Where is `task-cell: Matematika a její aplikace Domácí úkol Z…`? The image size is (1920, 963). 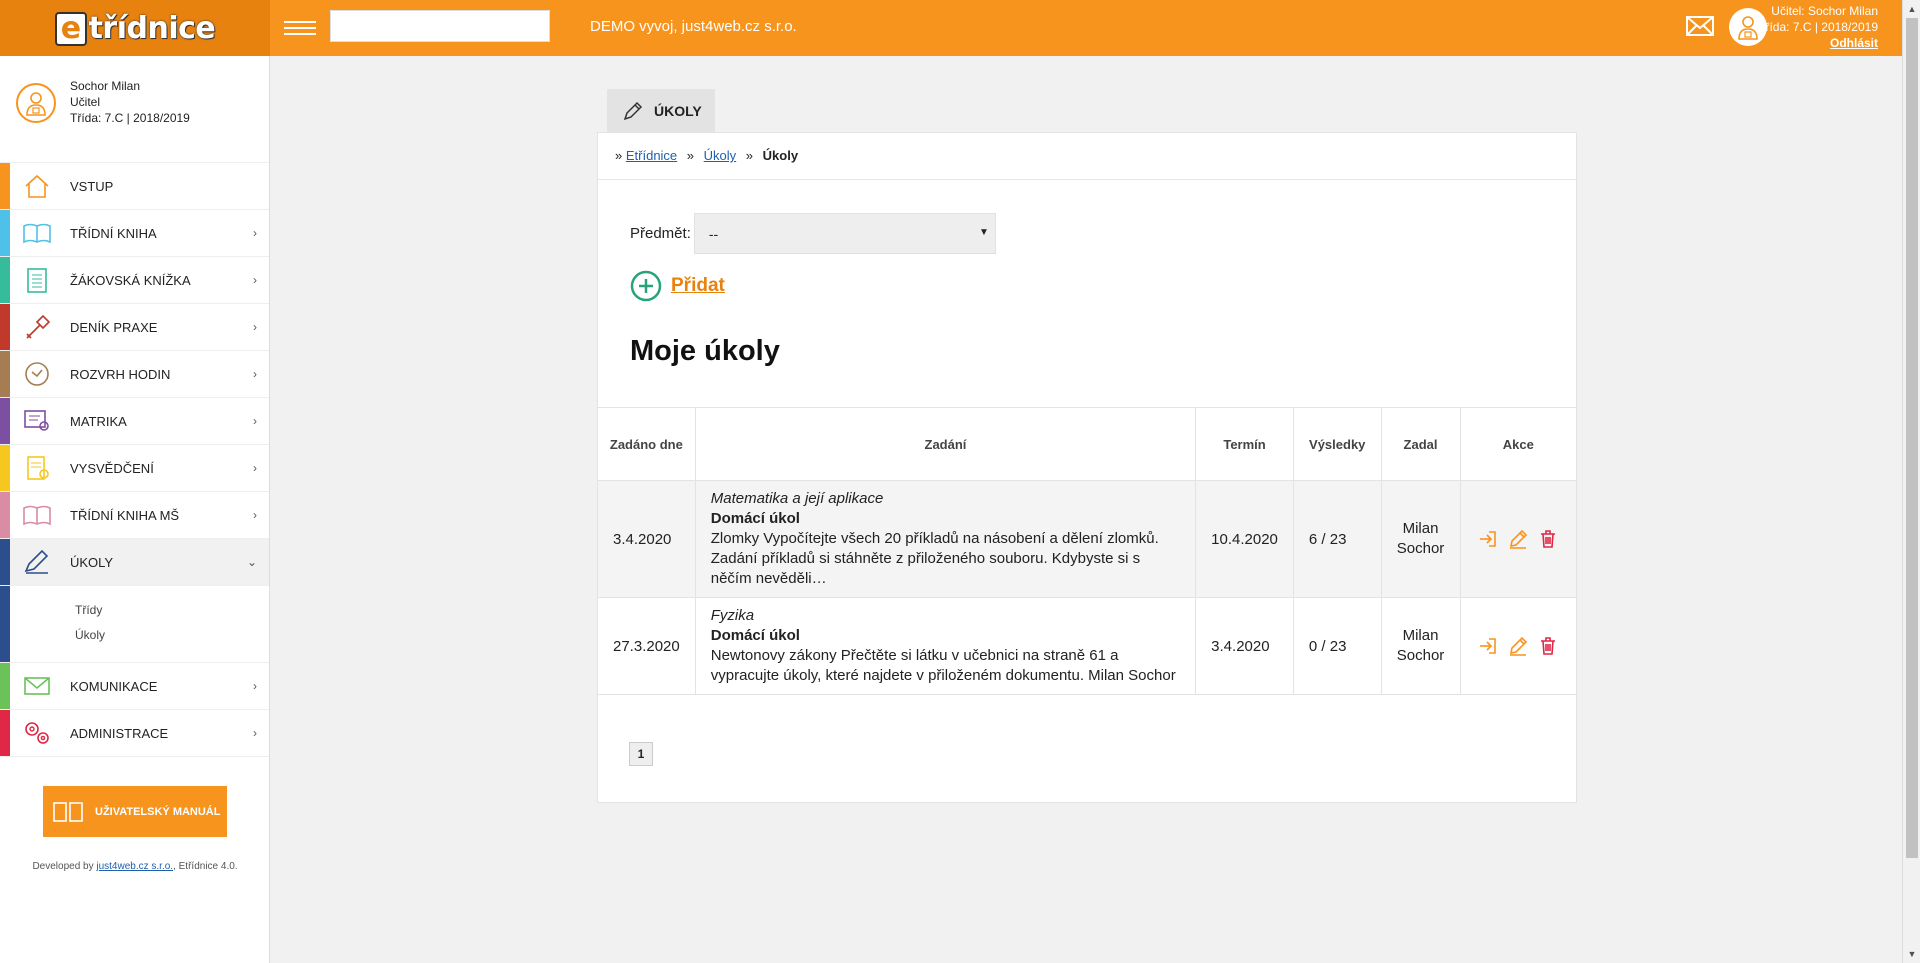 task-cell: Matematika a její aplikace Domácí úkol Z… is located at coordinates (946, 539).